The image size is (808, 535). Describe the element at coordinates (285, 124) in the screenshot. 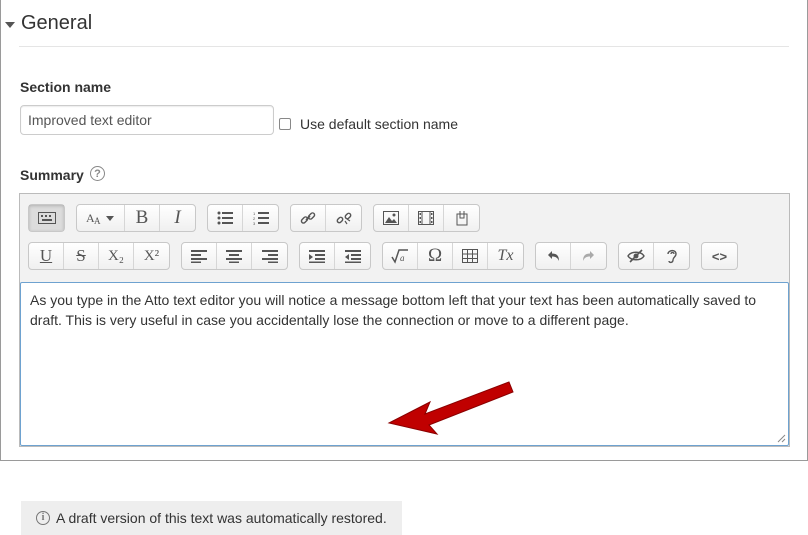

I see `use-default-section-name-checkbox` at that location.